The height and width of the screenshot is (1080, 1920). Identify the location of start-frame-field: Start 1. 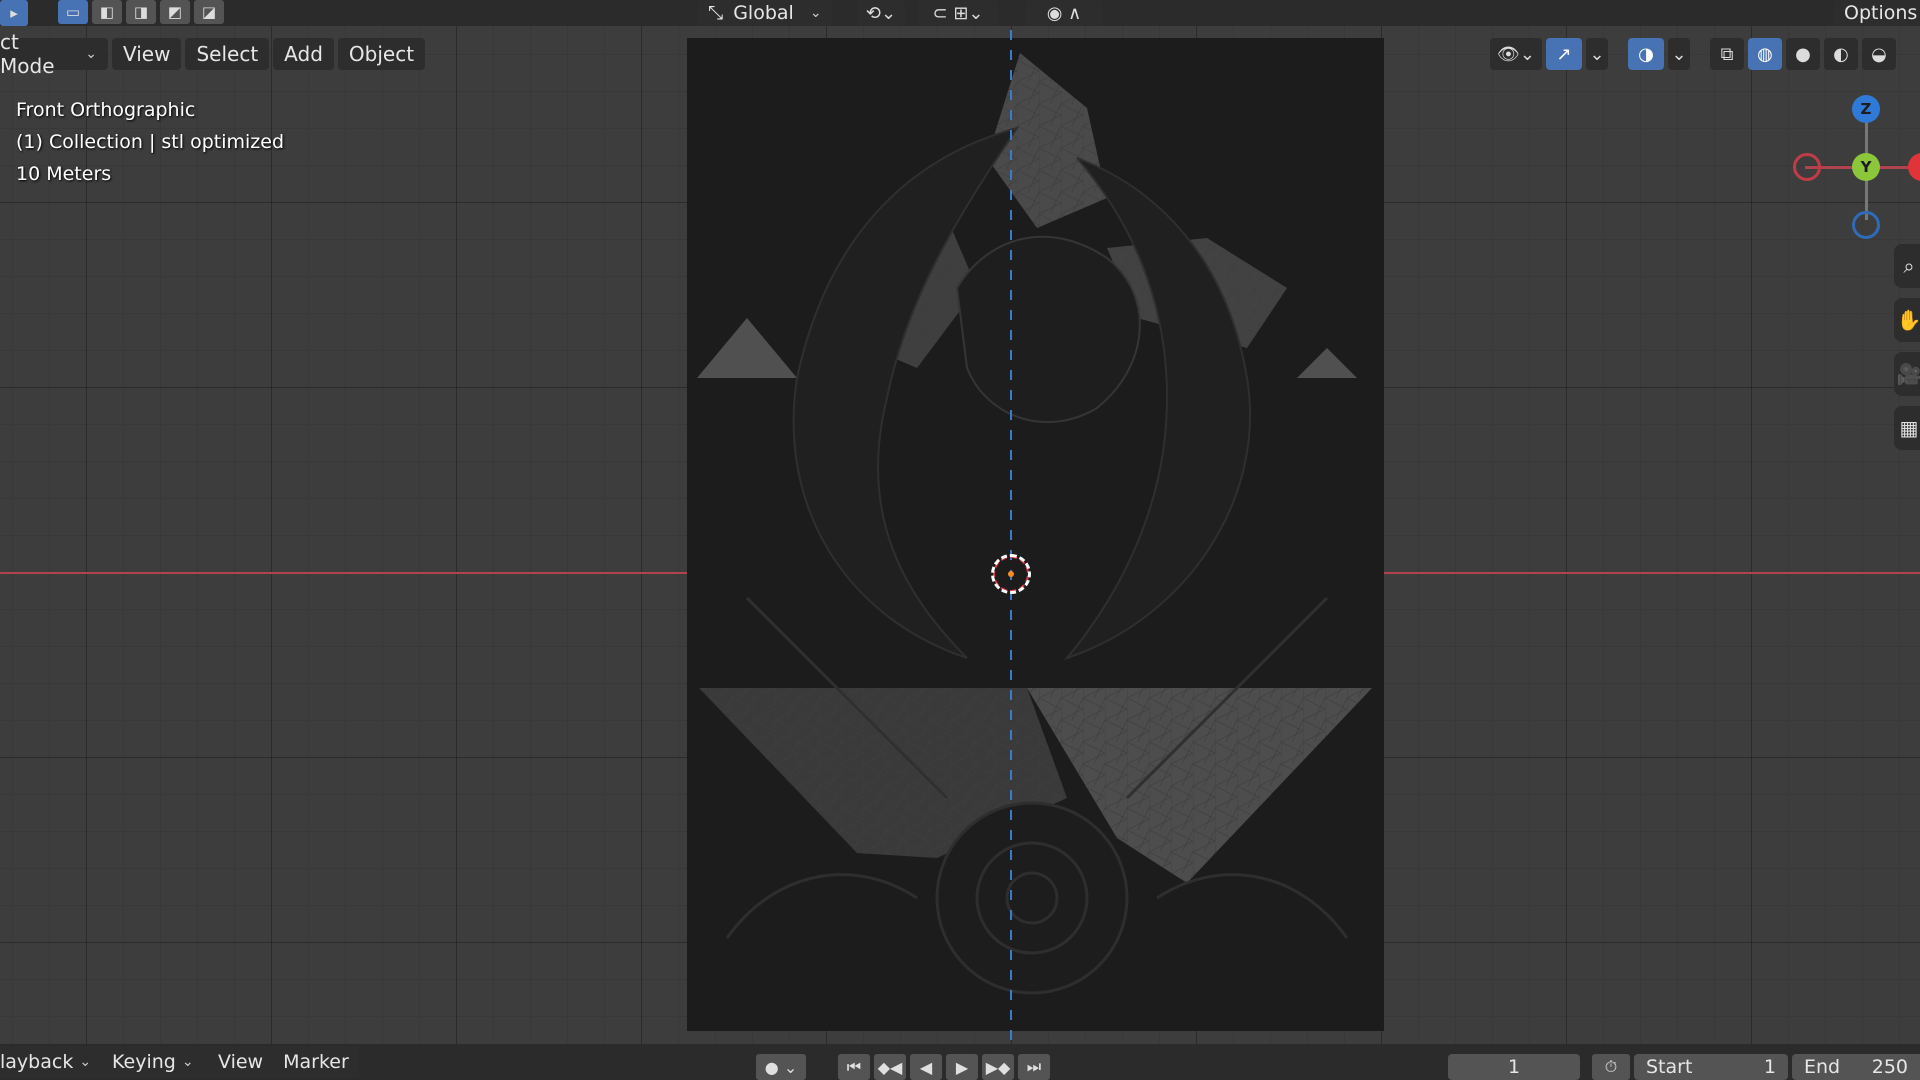
(1711, 1067).